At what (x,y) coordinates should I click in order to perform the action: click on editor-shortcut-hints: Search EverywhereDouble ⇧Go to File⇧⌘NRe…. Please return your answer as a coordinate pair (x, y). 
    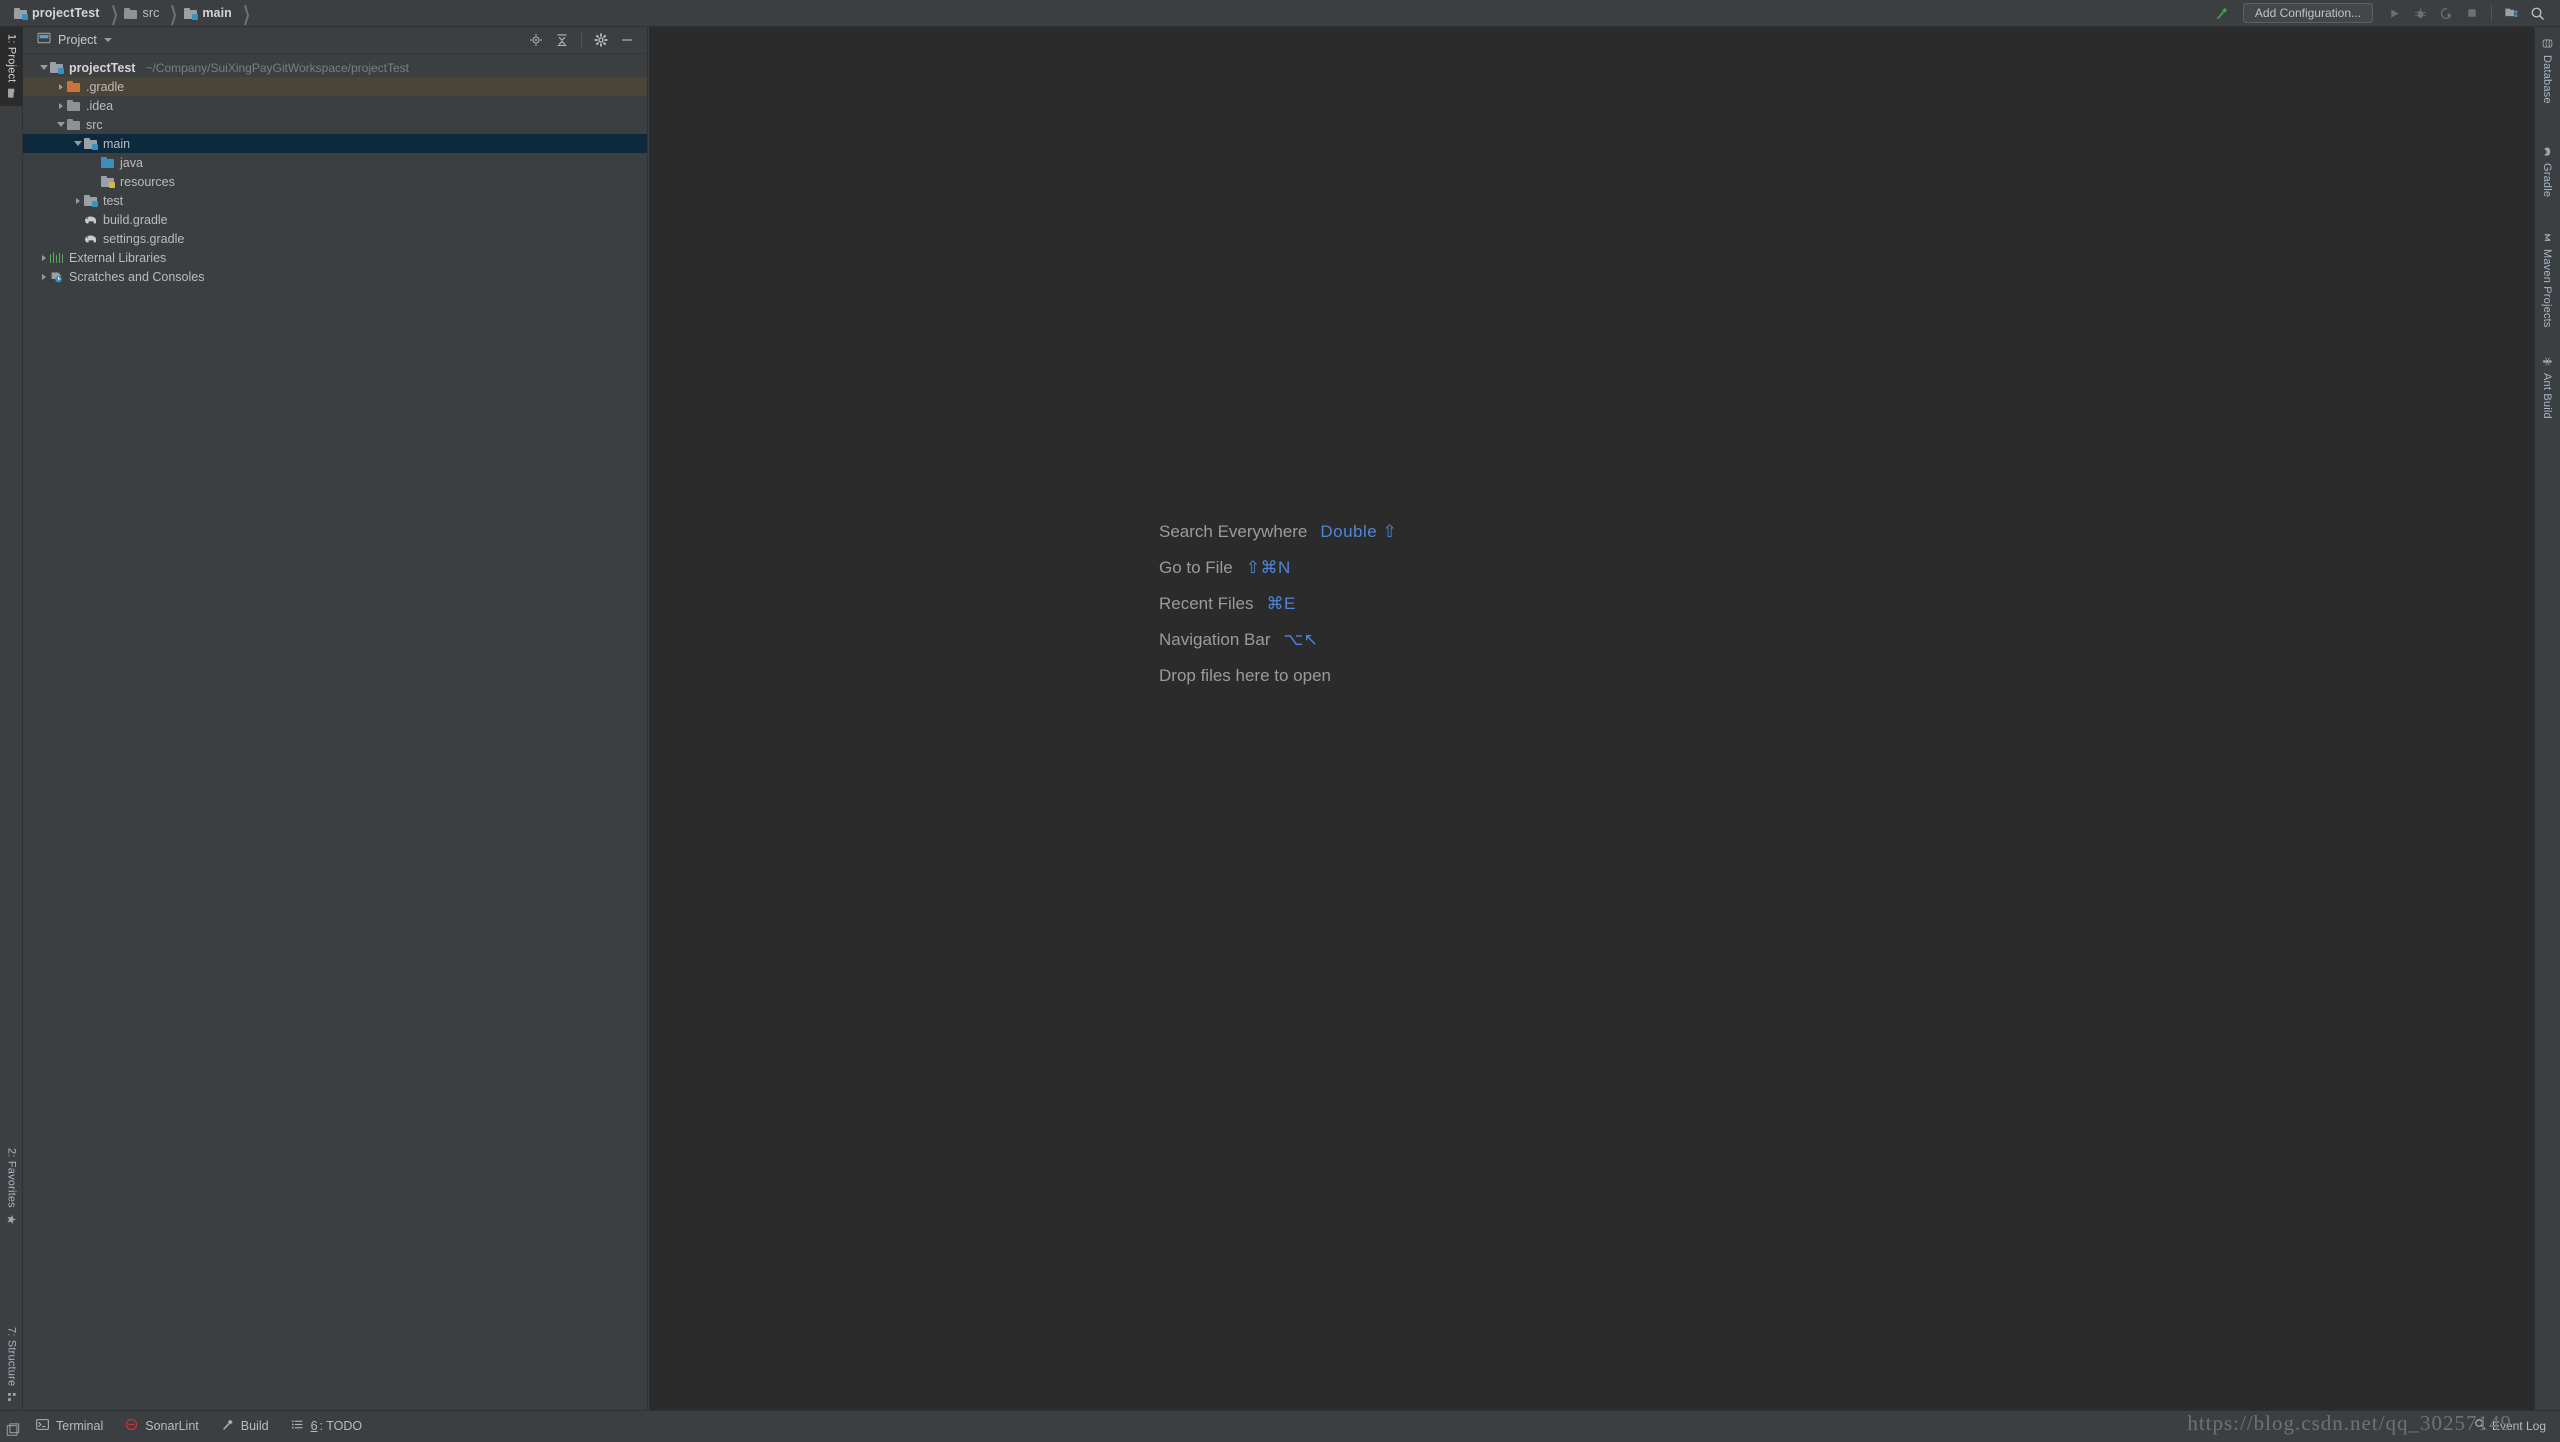
    Looking at the image, I should click on (1278, 604).